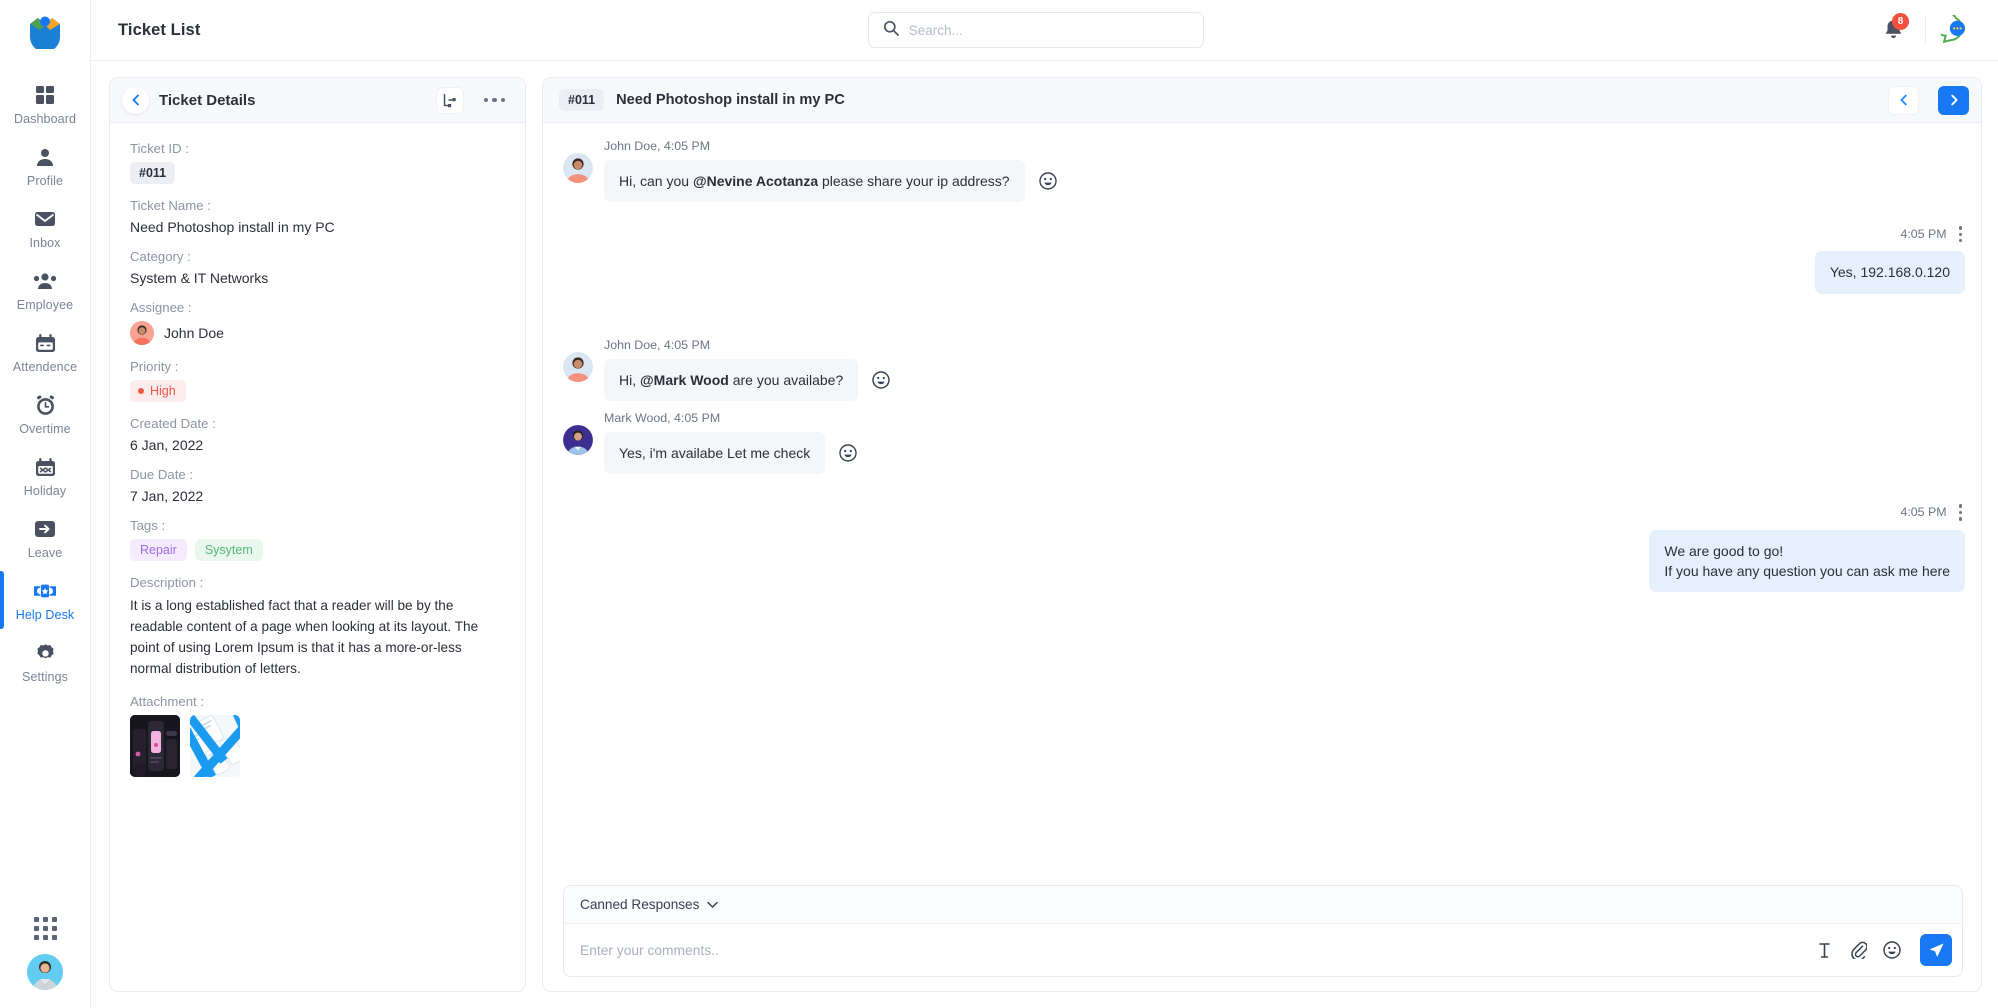  I want to click on canned-responses-dropdown: Canned Responses, so click(1263, 905).